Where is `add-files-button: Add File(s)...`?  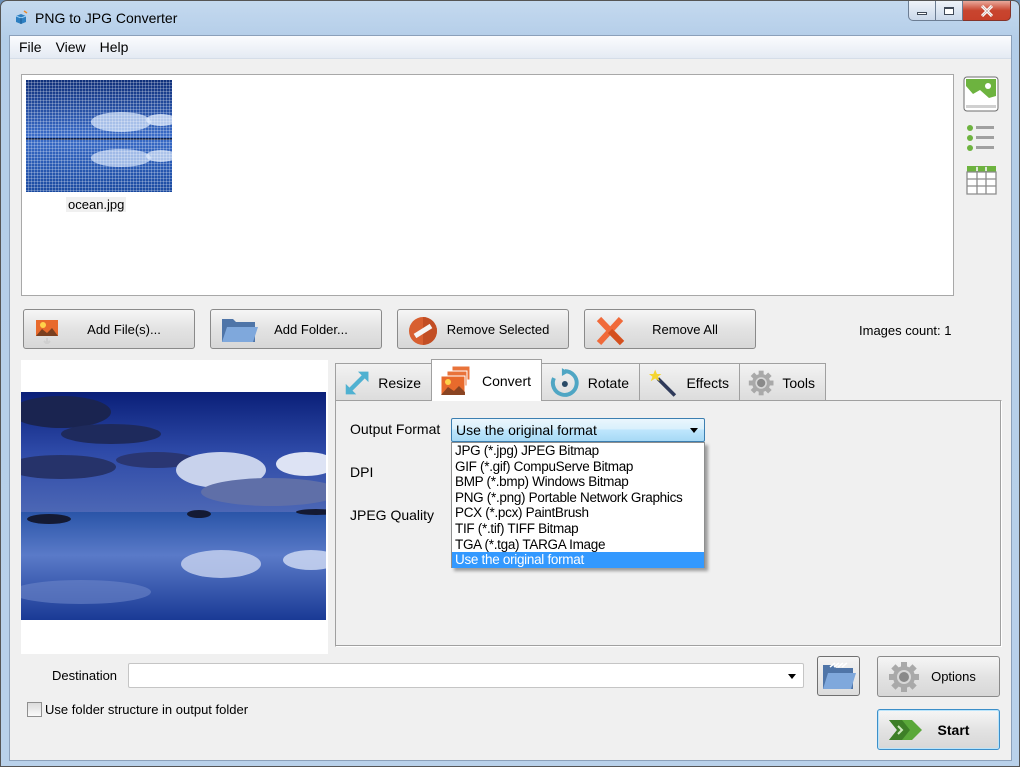
add-files-button: Add File(s)... is located at coordinates (109, 329).